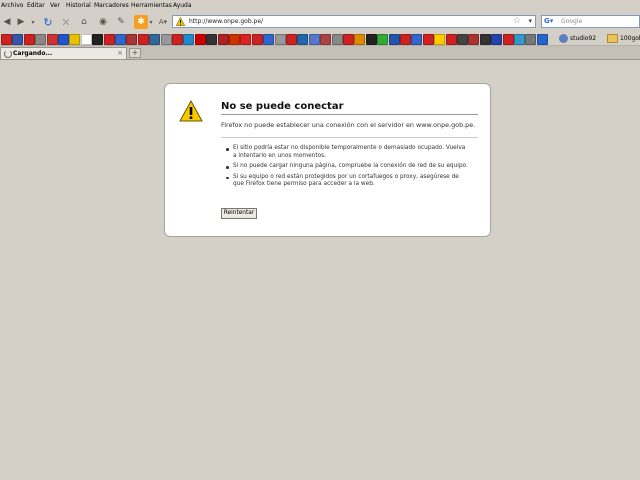 This screenshot has height=480, width=640. I want to click on back-arrow-icon: ◀, so click(7, 22).